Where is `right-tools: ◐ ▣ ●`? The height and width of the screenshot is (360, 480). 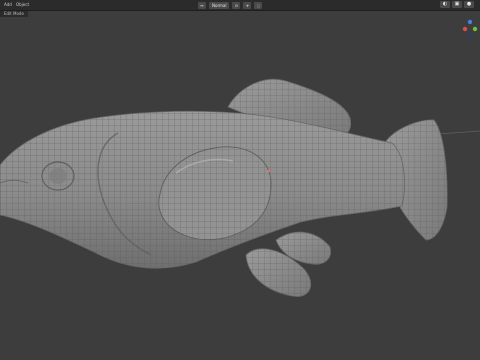
right-tools: ◐ ▣ ● is located at coordinates (457, 4).